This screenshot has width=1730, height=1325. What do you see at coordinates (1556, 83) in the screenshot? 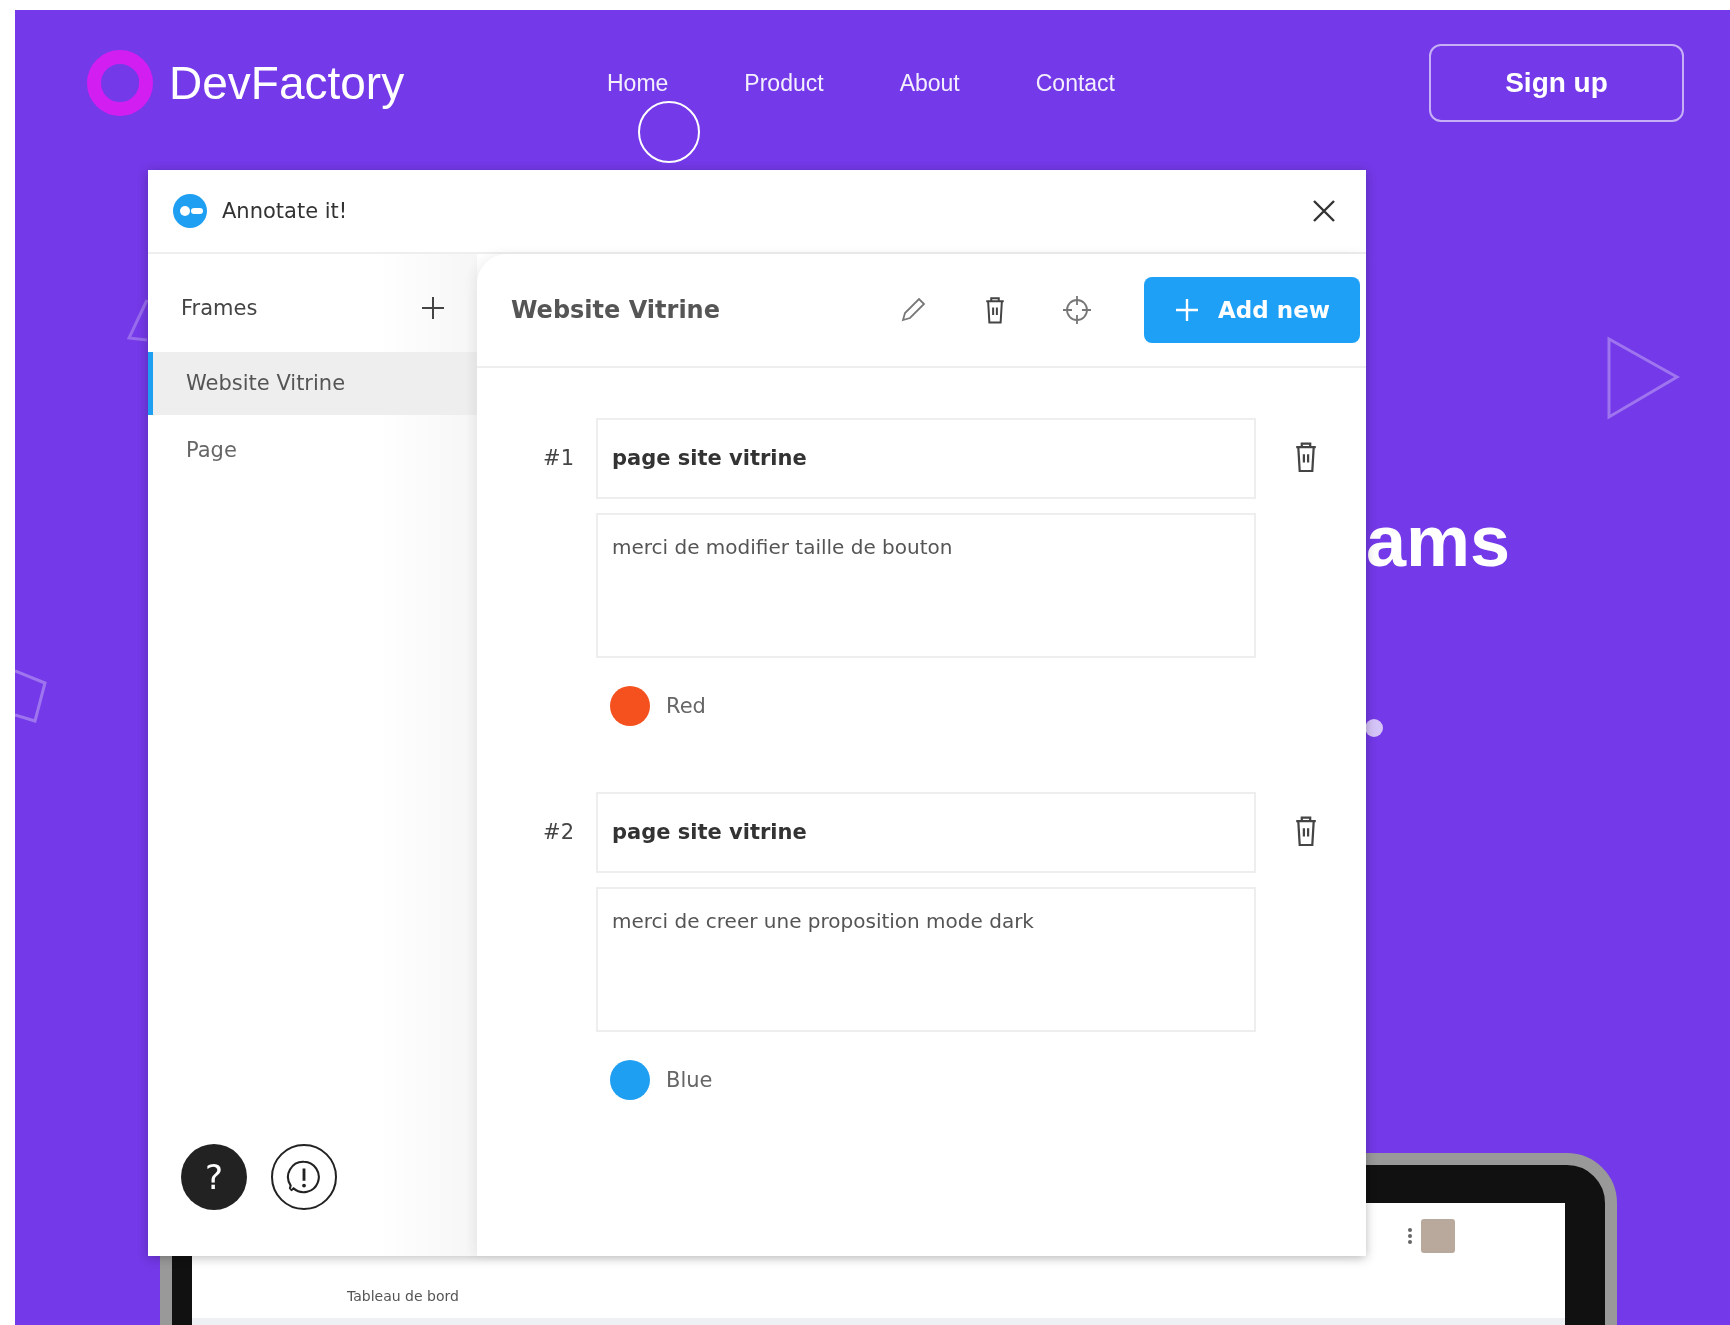
I see `signup-button: Sign up` at bounding box center [1556, 83].